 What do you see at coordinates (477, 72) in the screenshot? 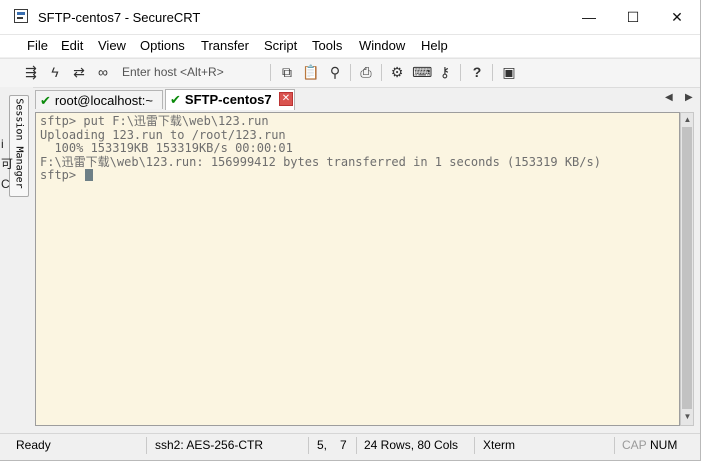
I see `help-icon: ?` at bounding box center [477, 72].